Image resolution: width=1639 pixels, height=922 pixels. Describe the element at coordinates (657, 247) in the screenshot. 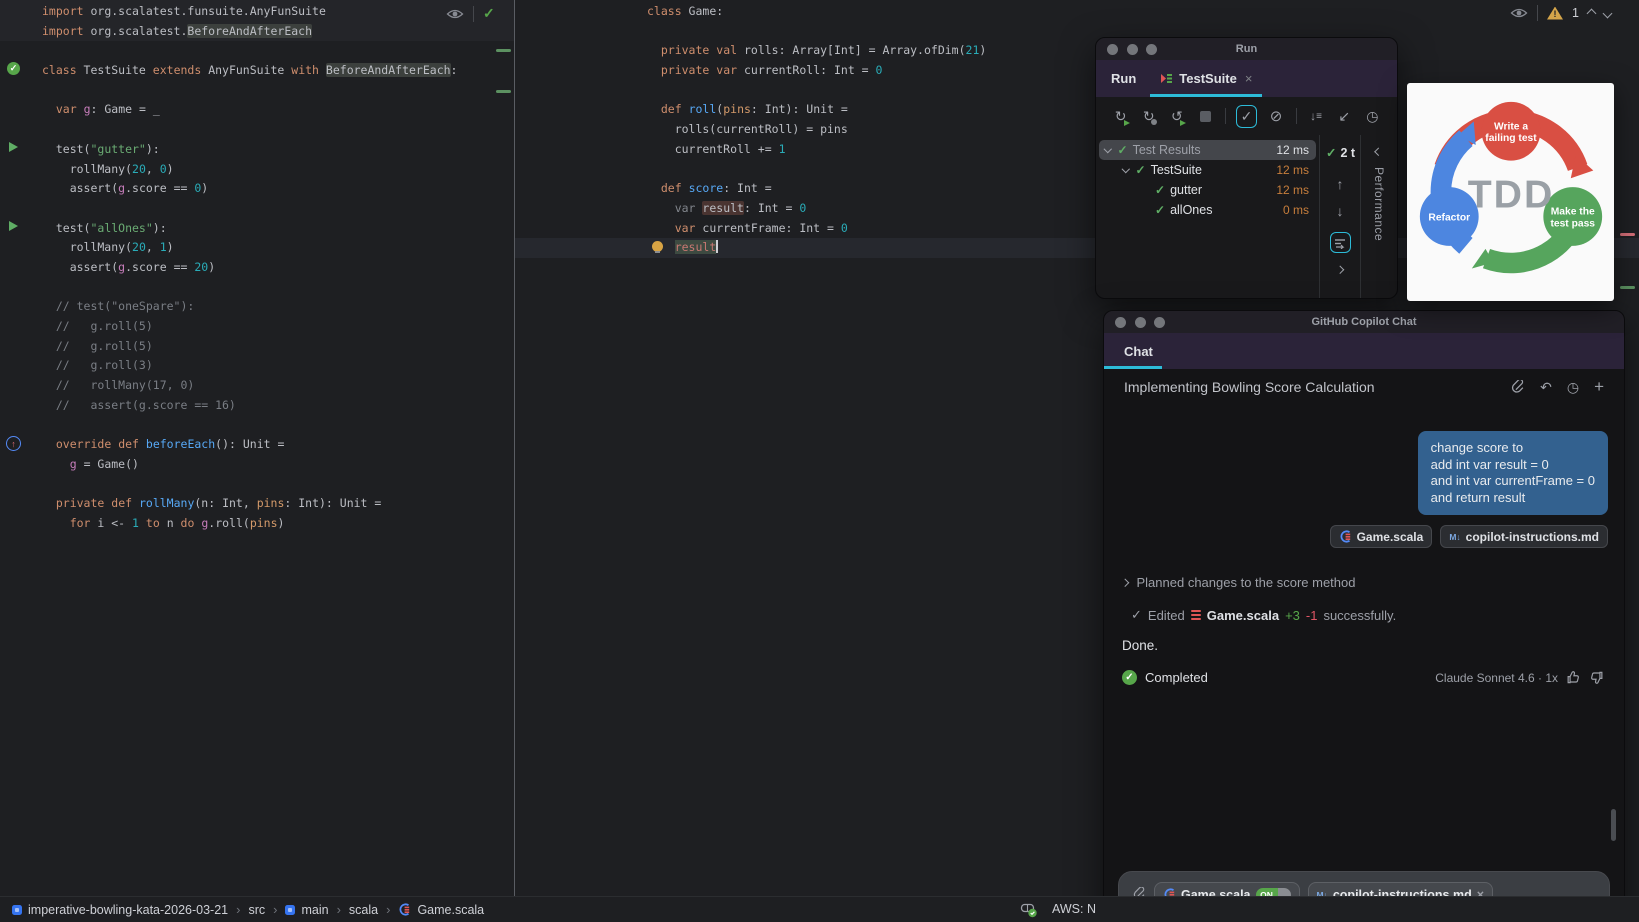

I see `intention-bulb-icon` at that location.